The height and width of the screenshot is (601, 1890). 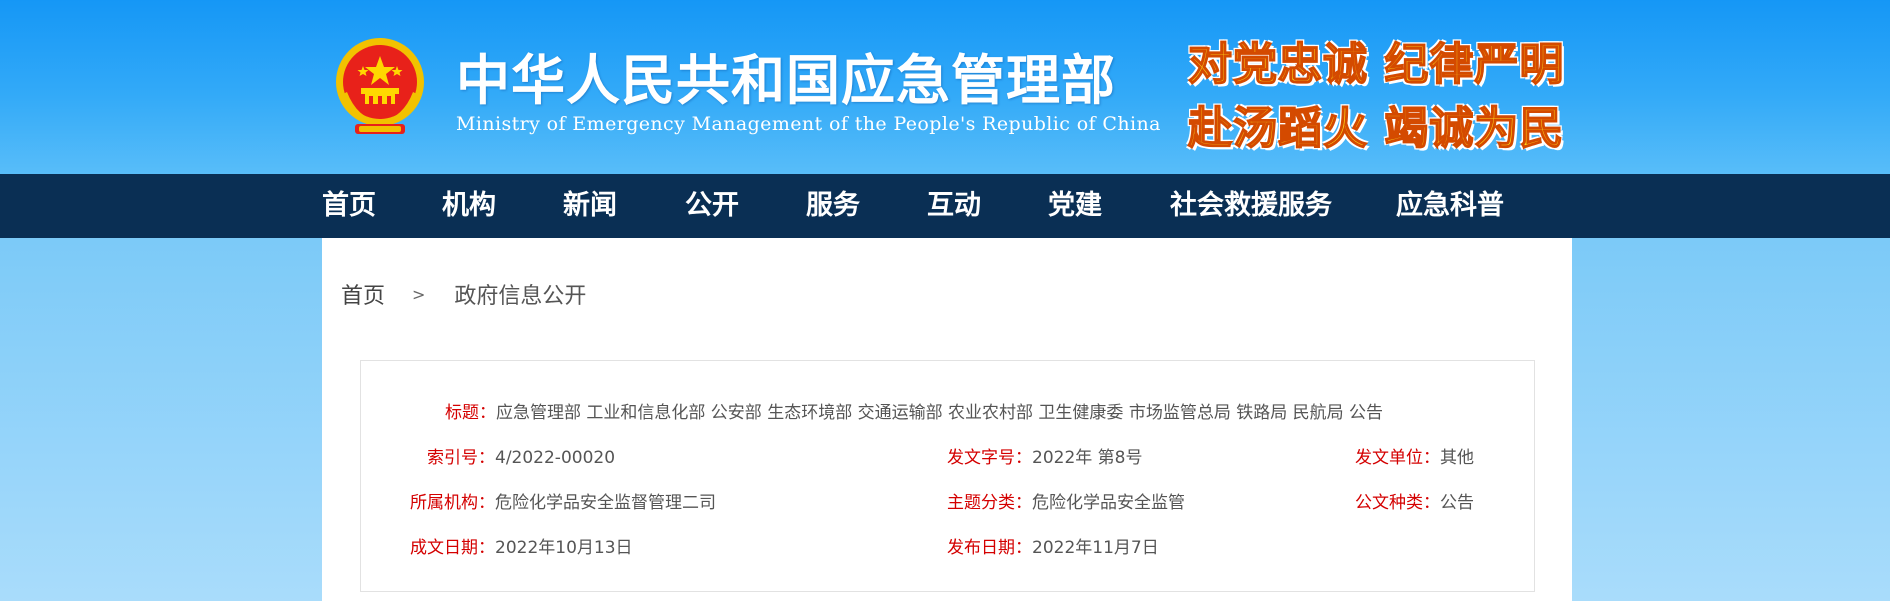 I want to click on field-index-label: 索引号：, so click(x=461, y=458).